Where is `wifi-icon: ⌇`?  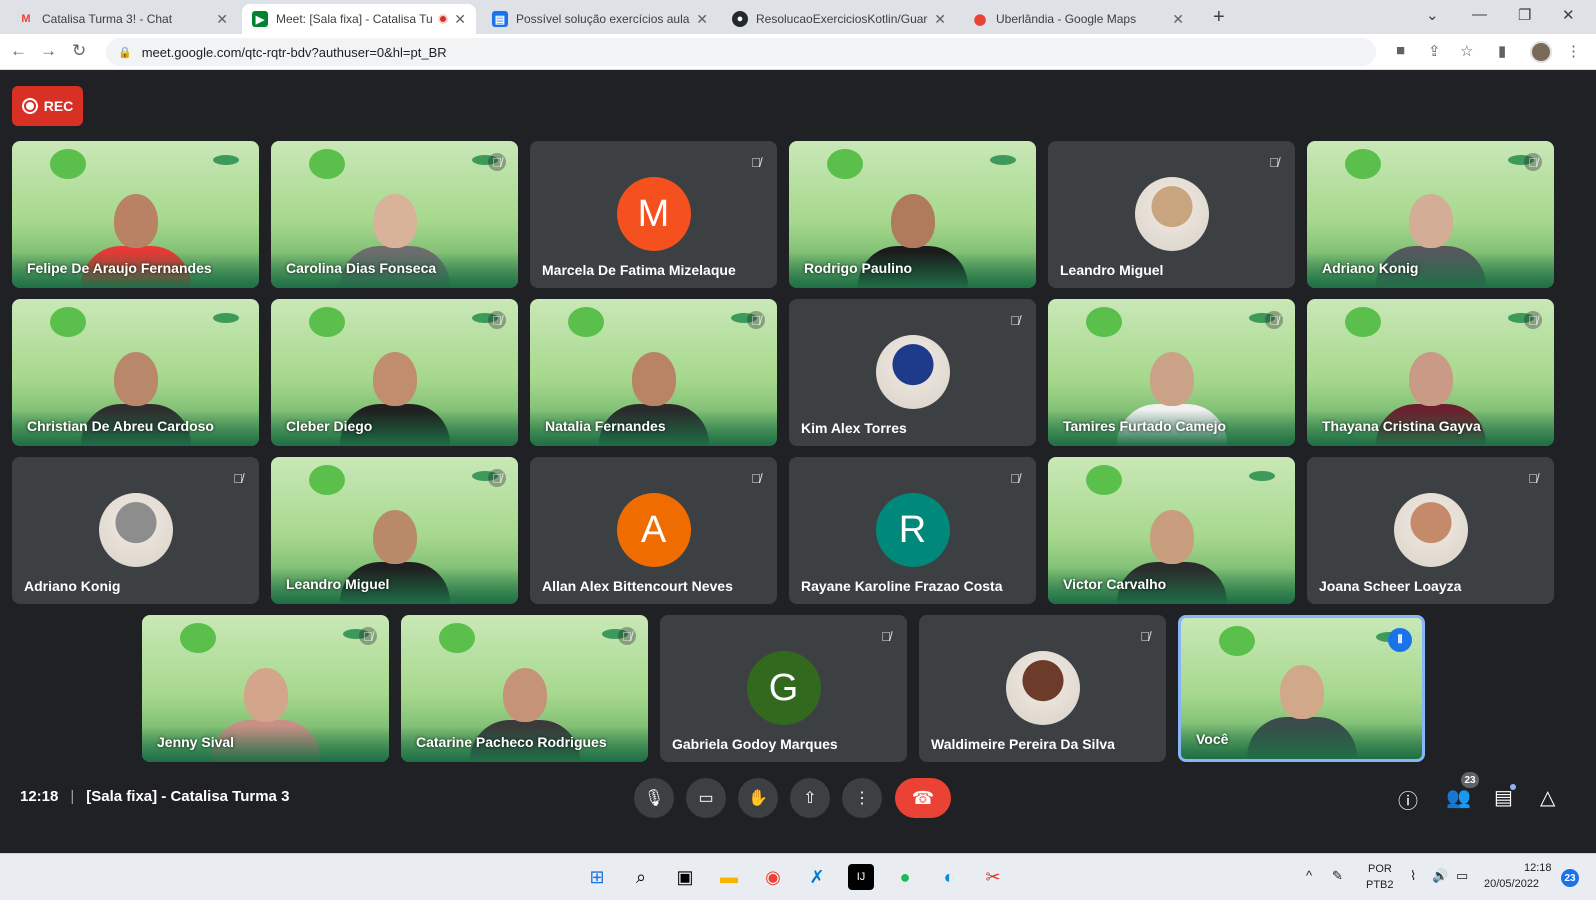 wifi-icon: ⌇ is located at coordinates (1413, 876).